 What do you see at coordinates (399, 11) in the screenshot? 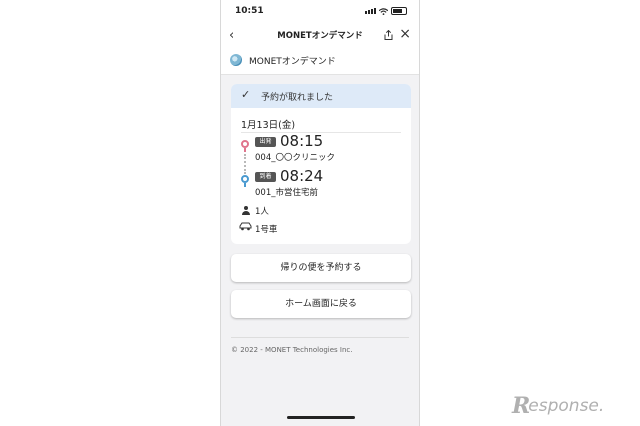
I see `battery-icon` at bounding box center [399, 11].